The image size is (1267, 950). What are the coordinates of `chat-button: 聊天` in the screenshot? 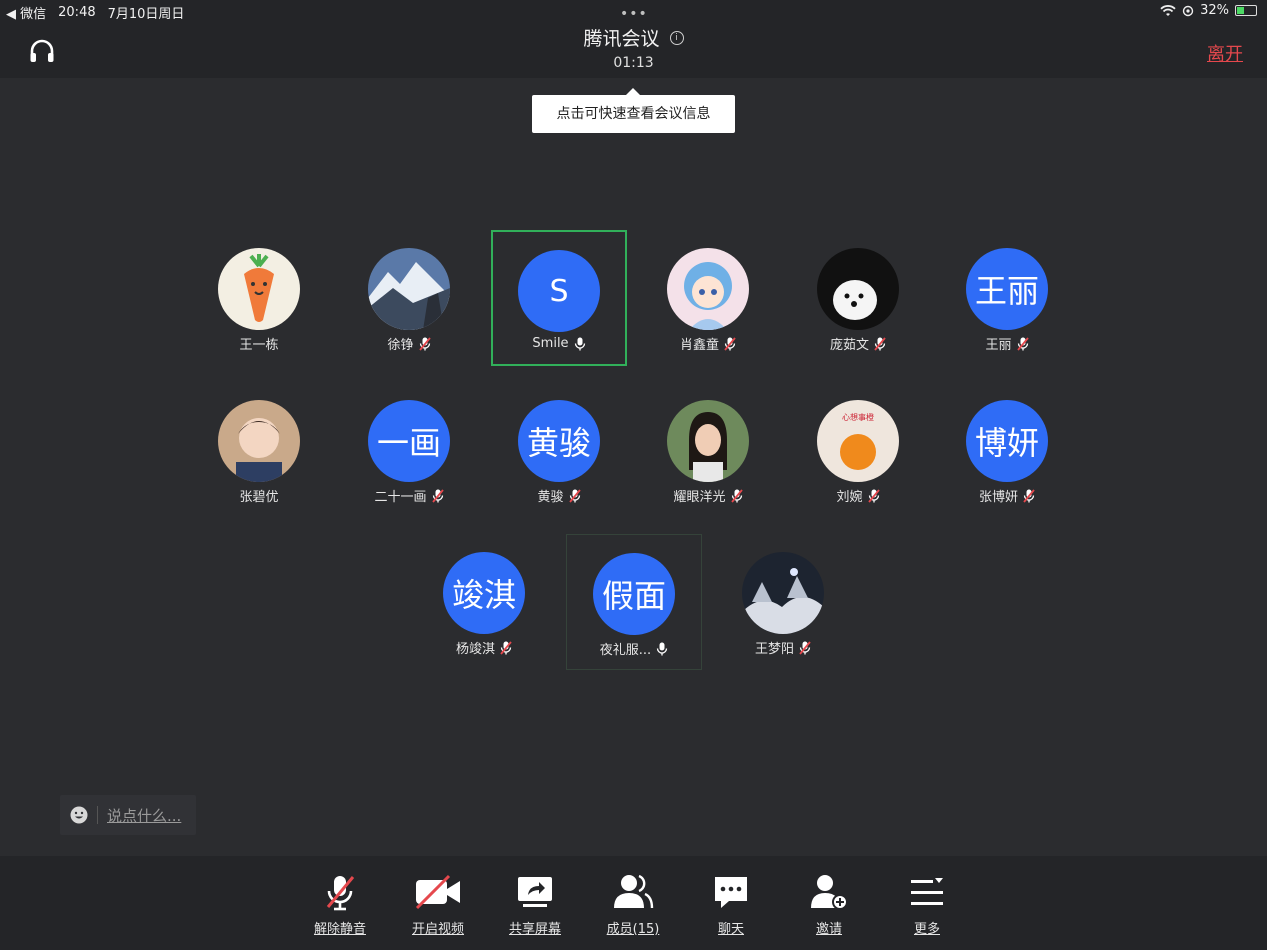 It's located at (731, 904).